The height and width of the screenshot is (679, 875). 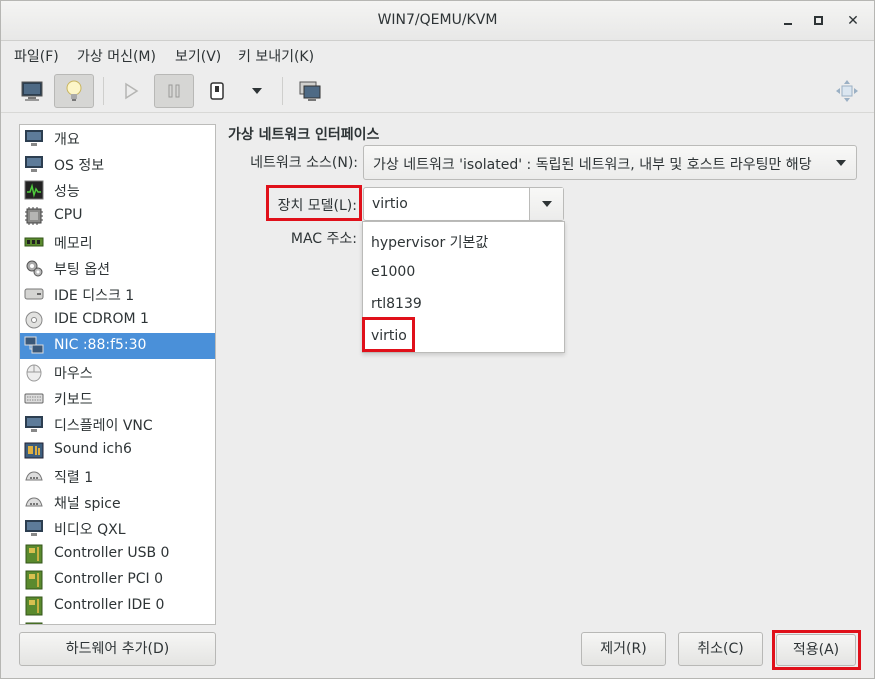 What do you see at coordinates (79, 166) in the screenshot?
I see `sidebar-item-label: OS 정보` at bounding box center [79, 166].